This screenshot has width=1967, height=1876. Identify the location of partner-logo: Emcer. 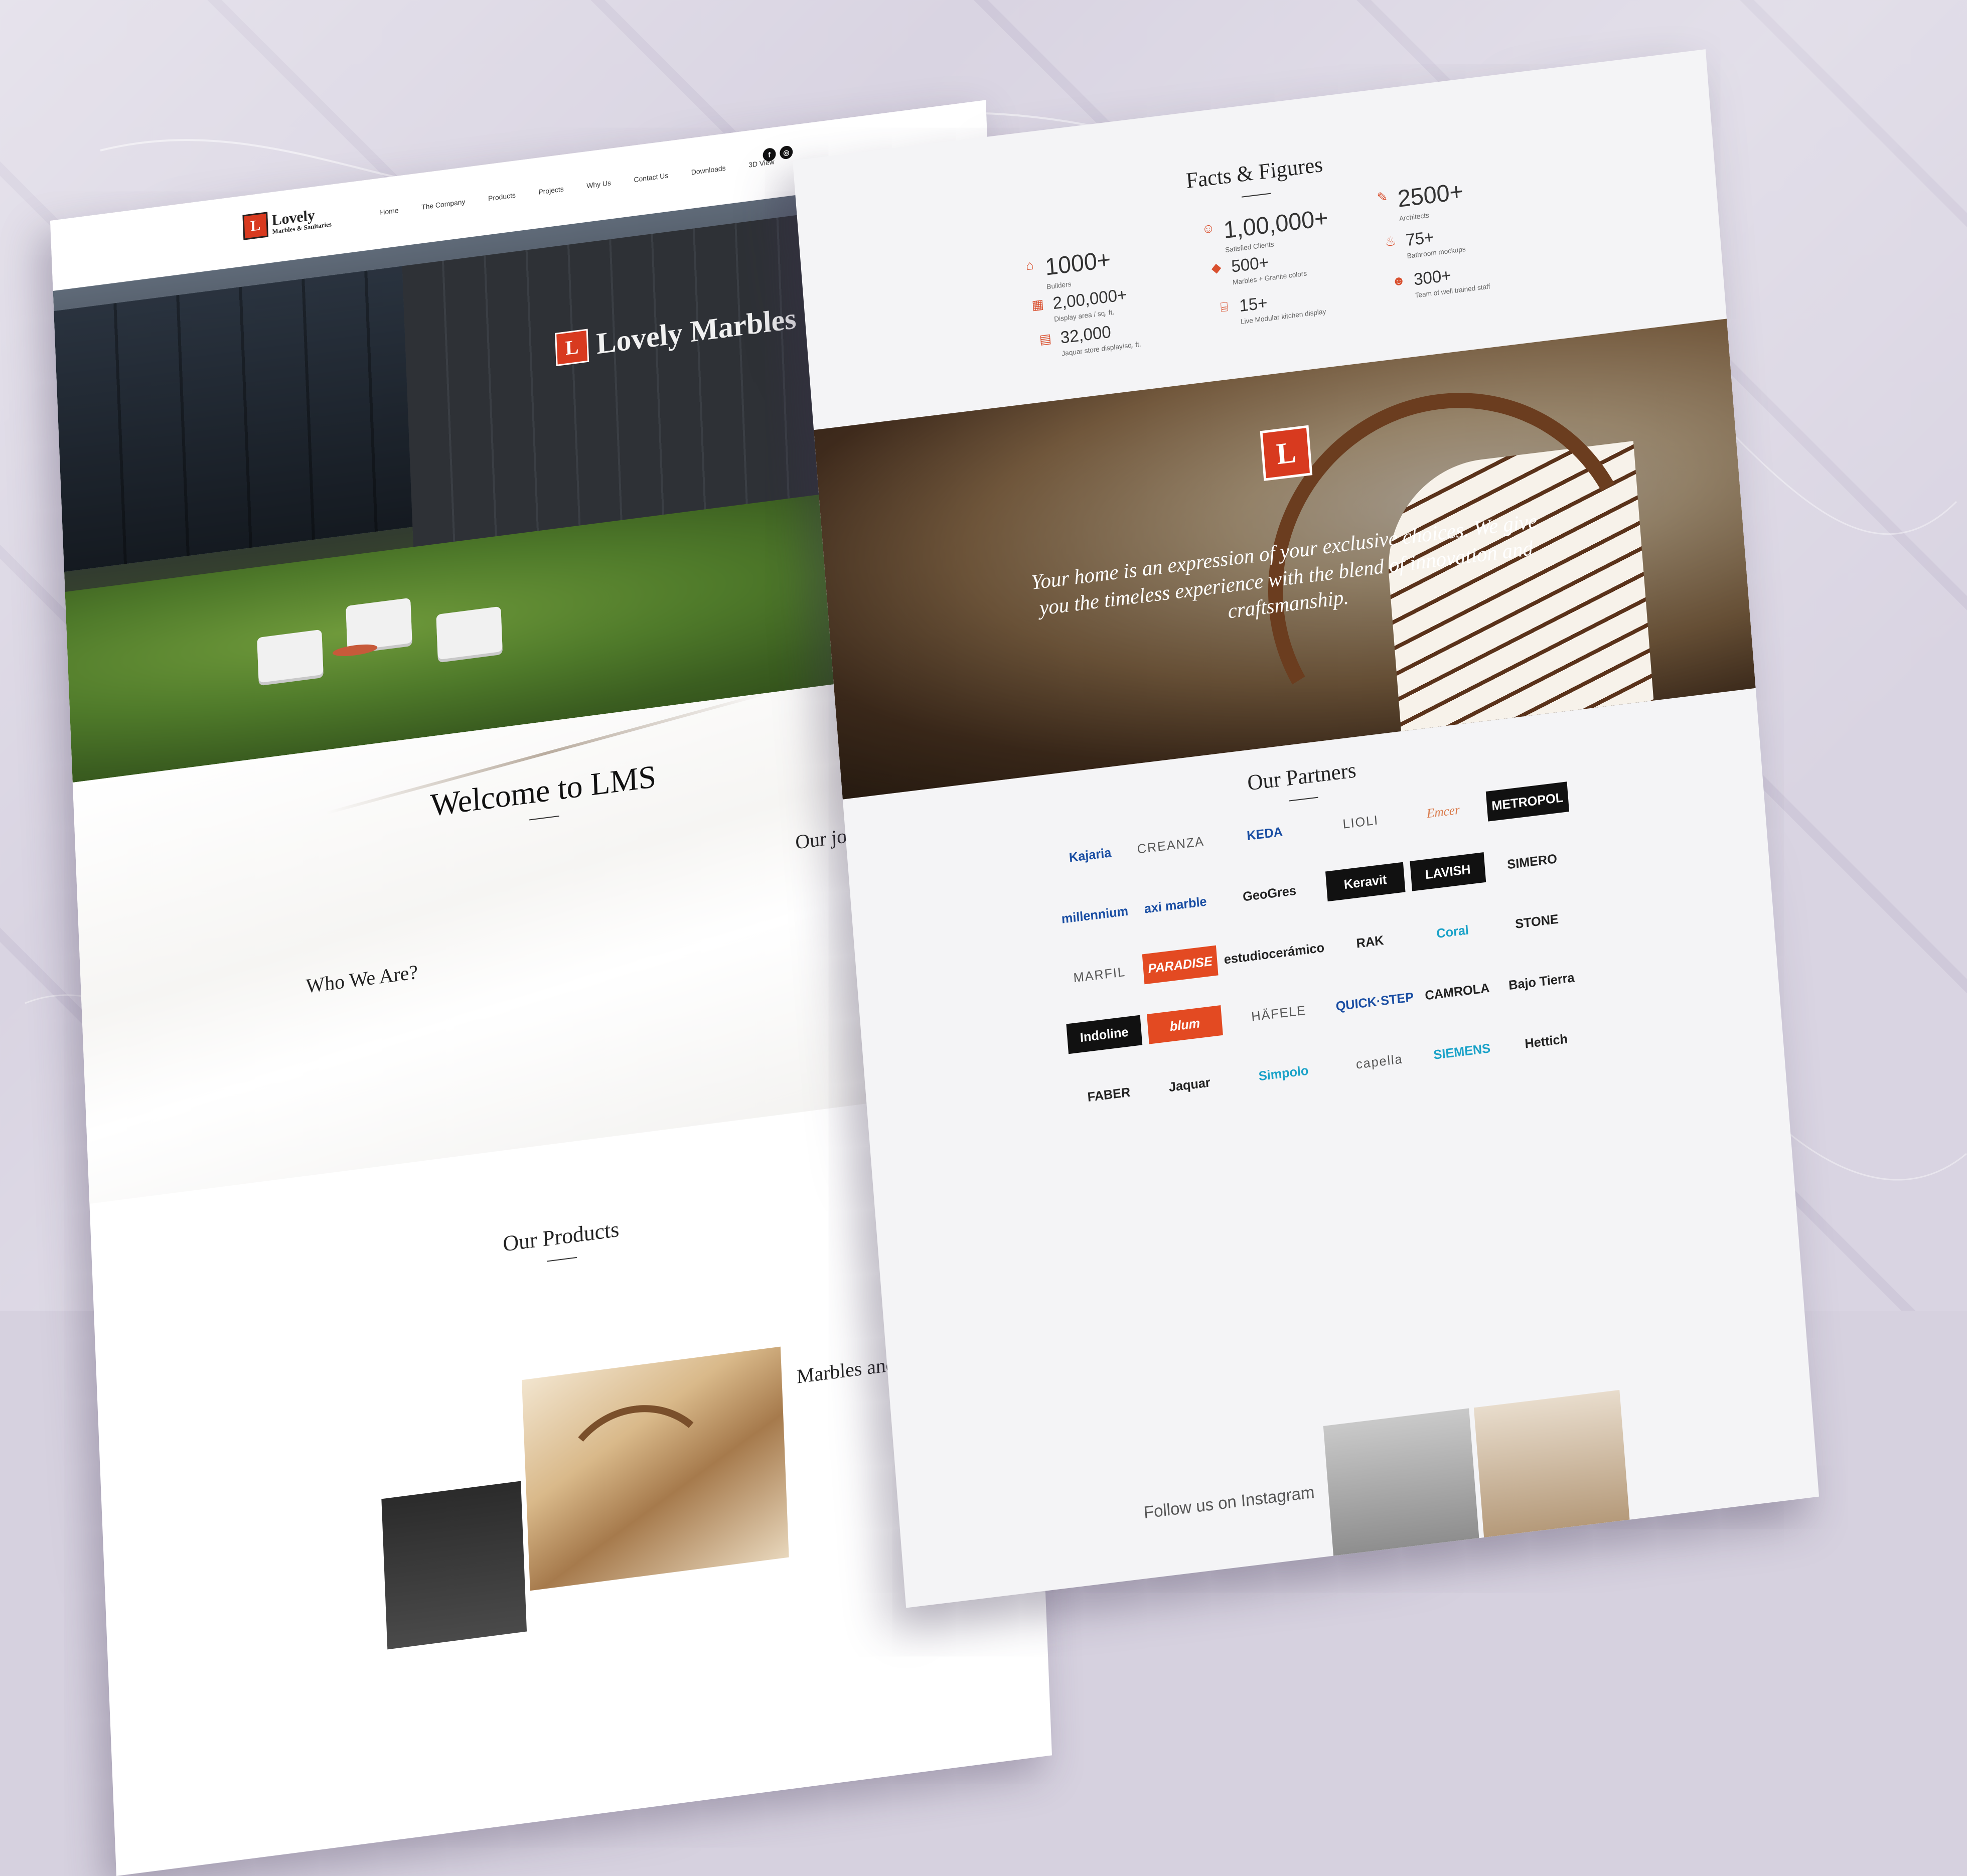
(1443, 812).